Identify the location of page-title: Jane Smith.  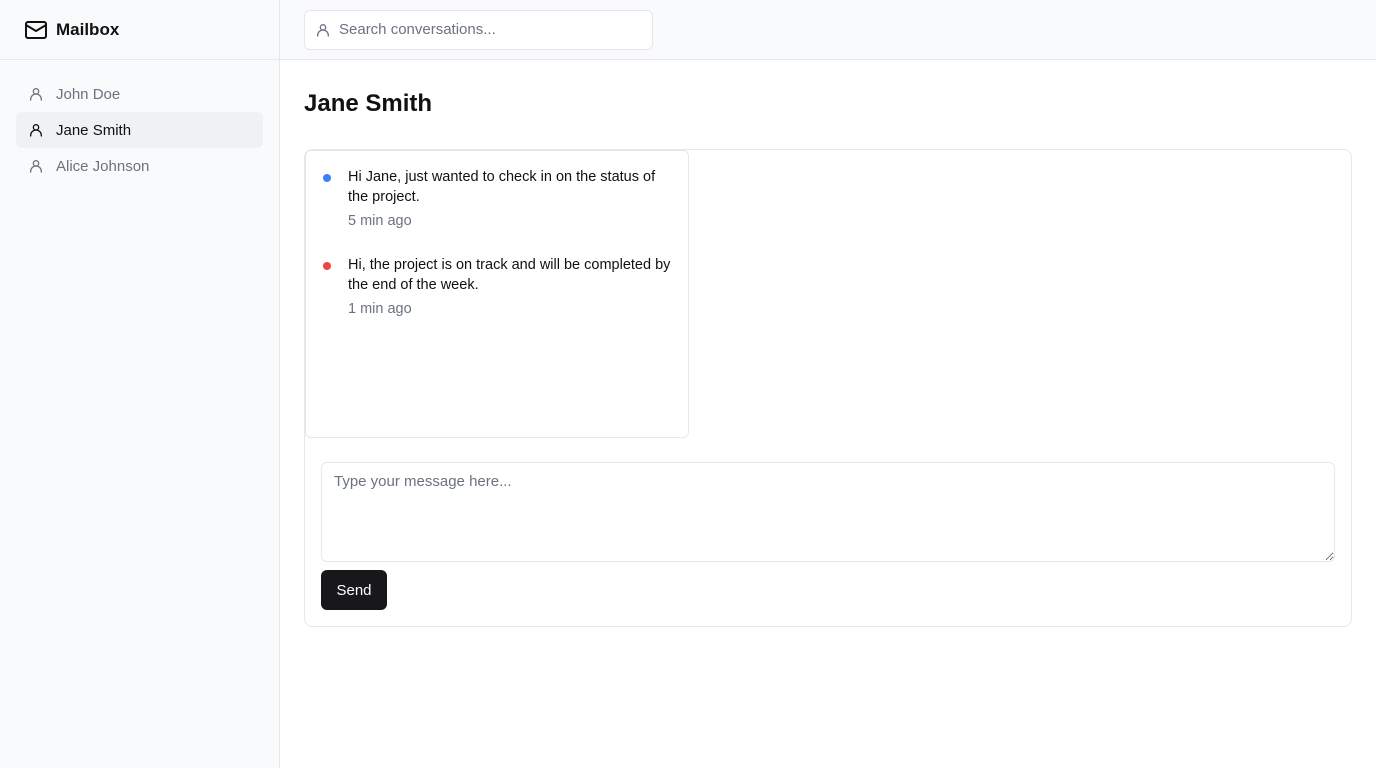
(368, 103).